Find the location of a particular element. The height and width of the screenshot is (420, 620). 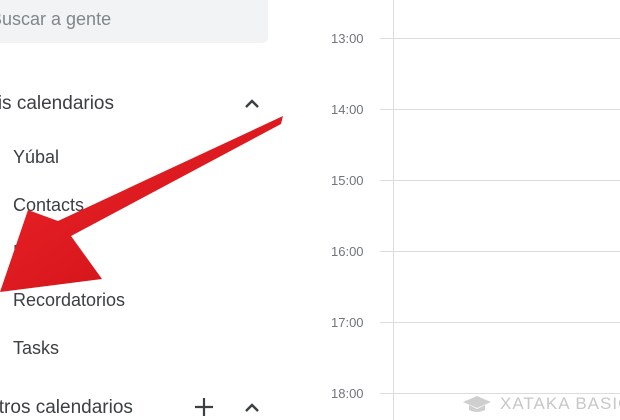

time-label: 18:00 is located at coordinates (347, 393).